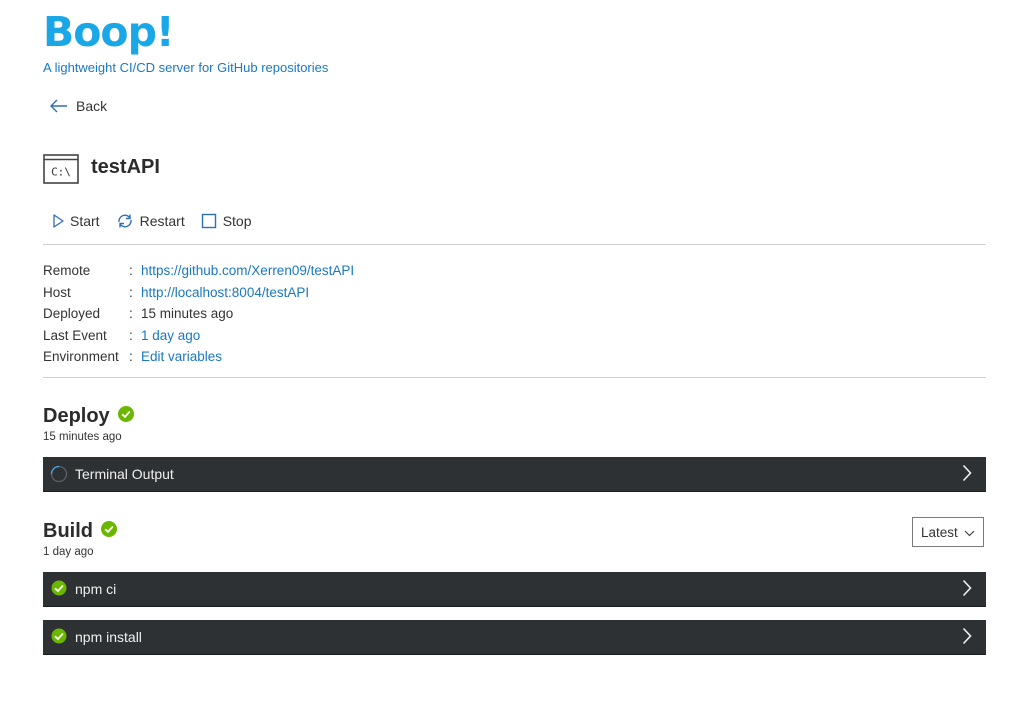  Describe the element at coordinates (125, 221) in the screenshot. I see `restart-icon` at that location.